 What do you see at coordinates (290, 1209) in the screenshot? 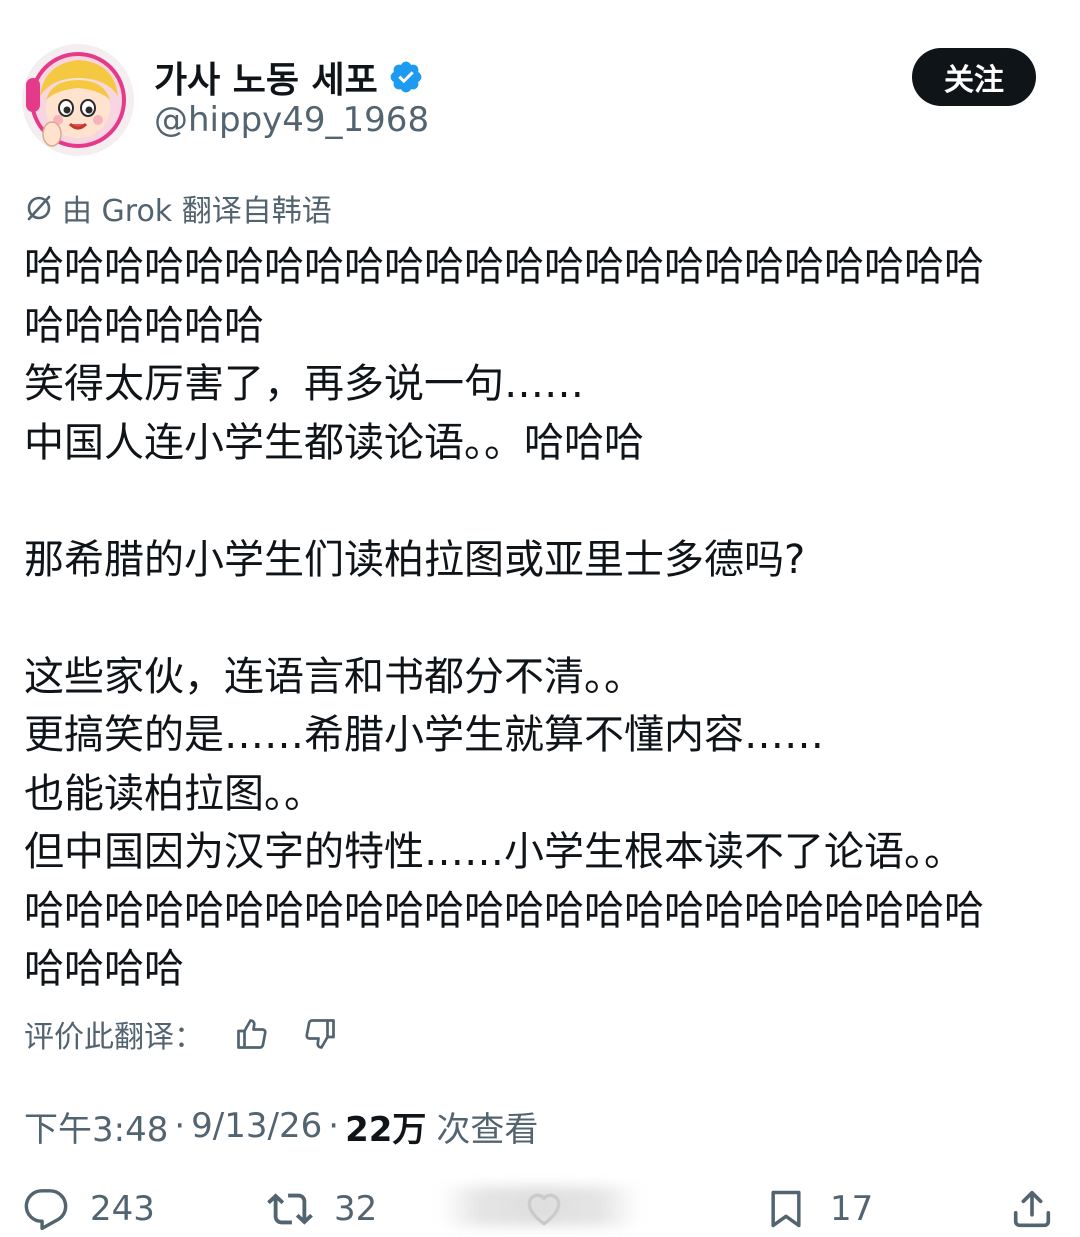
I see `retweet-icon` at bounding box center [290, 1209].